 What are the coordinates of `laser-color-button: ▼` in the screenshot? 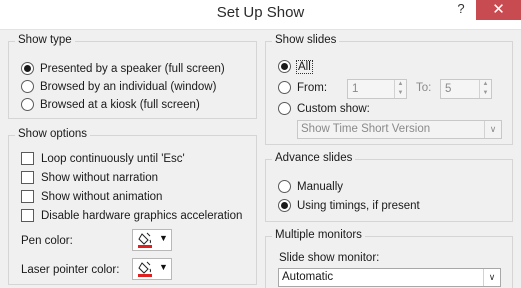 It's located at (152, 269).